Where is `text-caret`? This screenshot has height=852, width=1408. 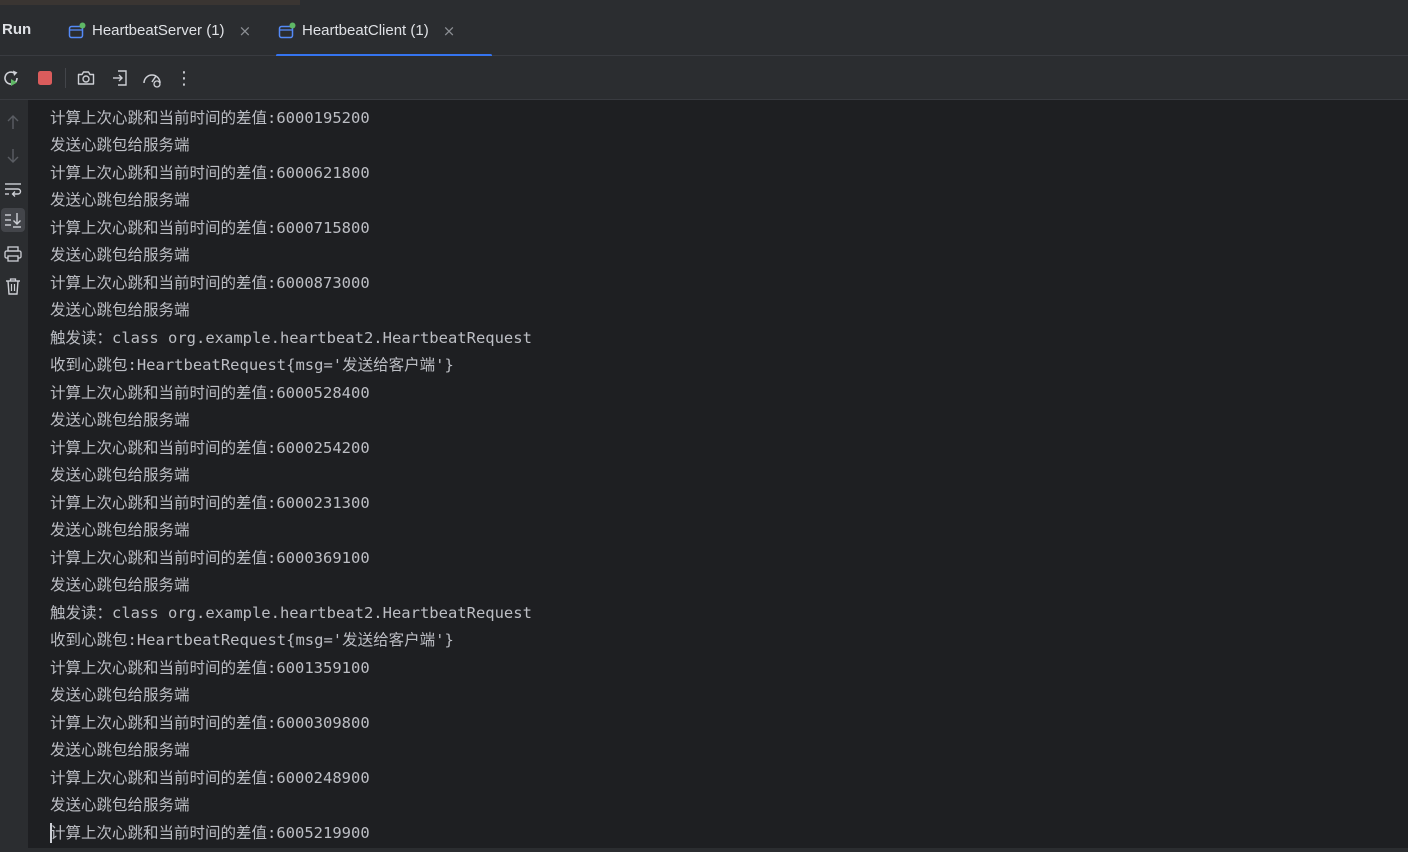 text-caret is located at coordinates (51, 833).